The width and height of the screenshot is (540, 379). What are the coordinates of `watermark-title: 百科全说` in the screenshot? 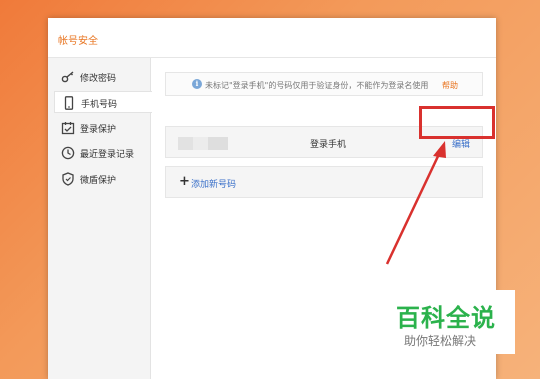 It's located at (446, 318).